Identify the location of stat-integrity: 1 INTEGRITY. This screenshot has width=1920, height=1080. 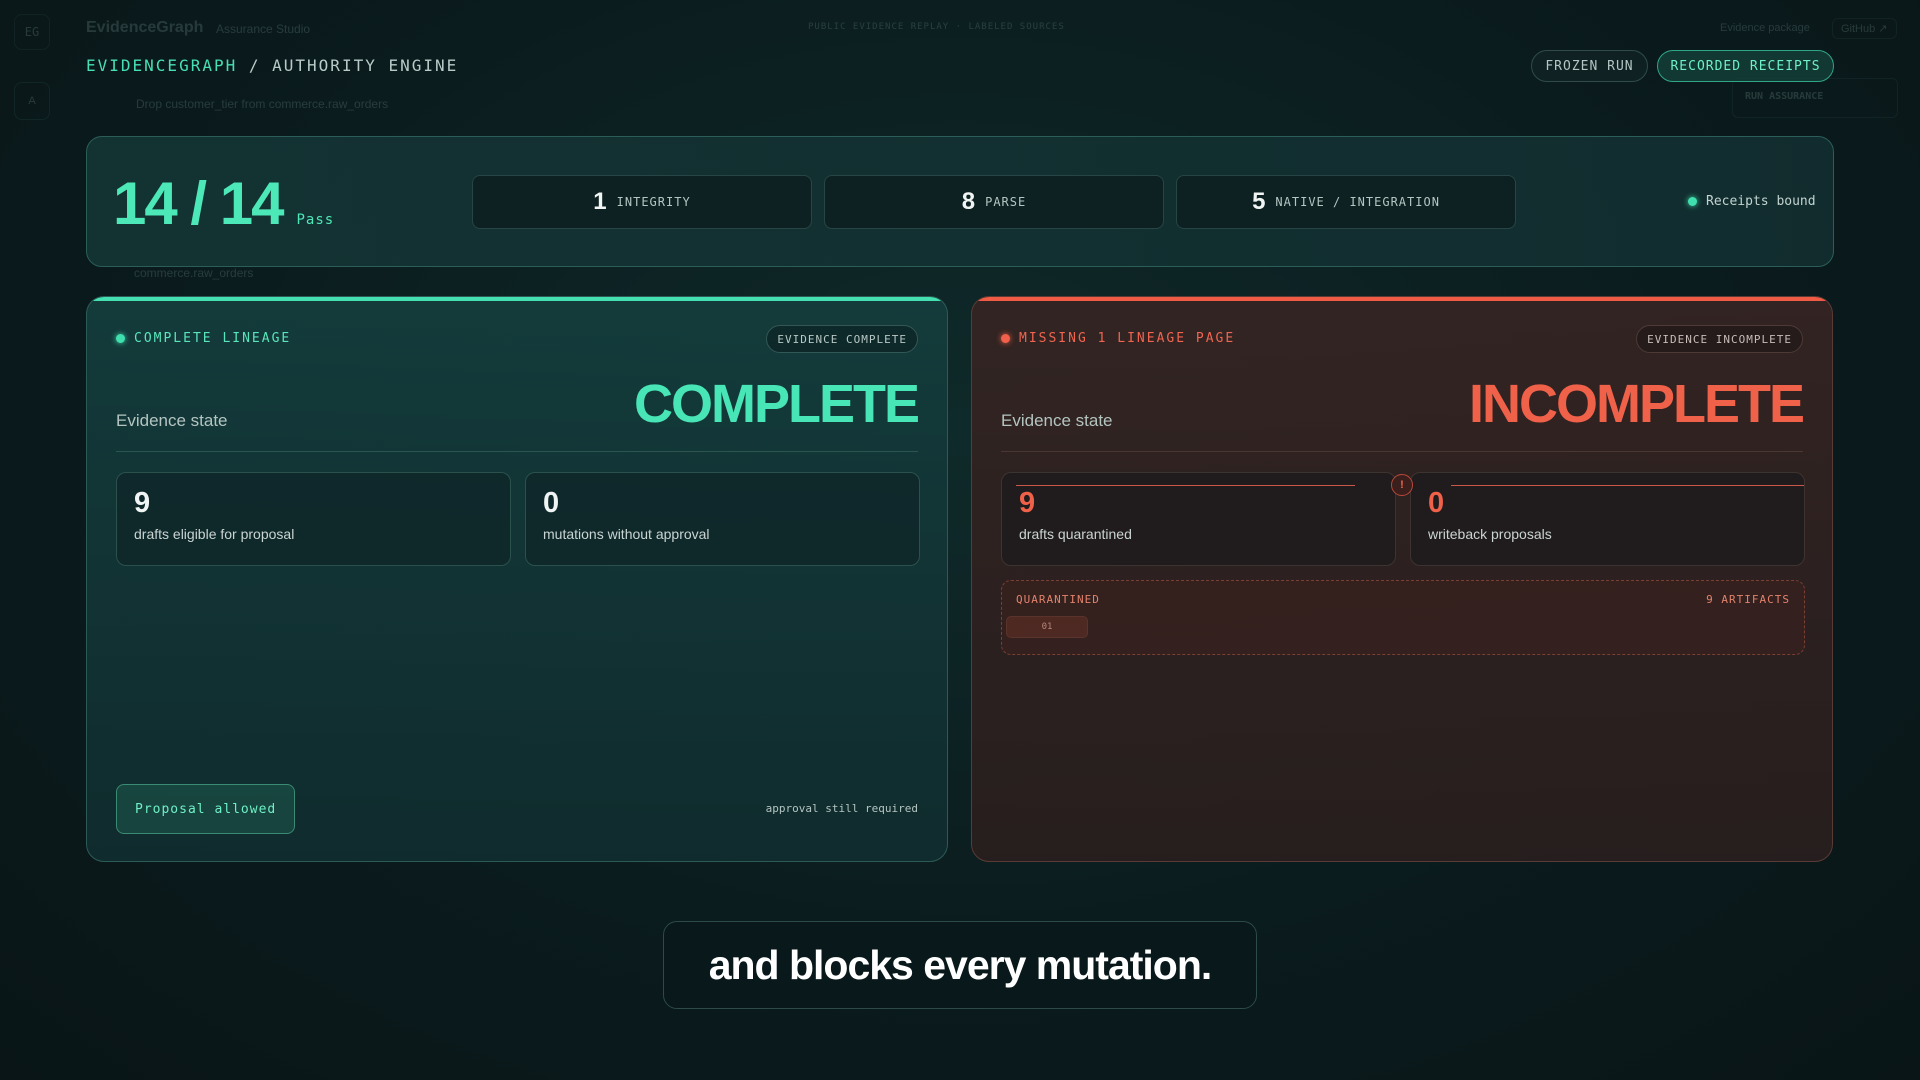
(642, 202).